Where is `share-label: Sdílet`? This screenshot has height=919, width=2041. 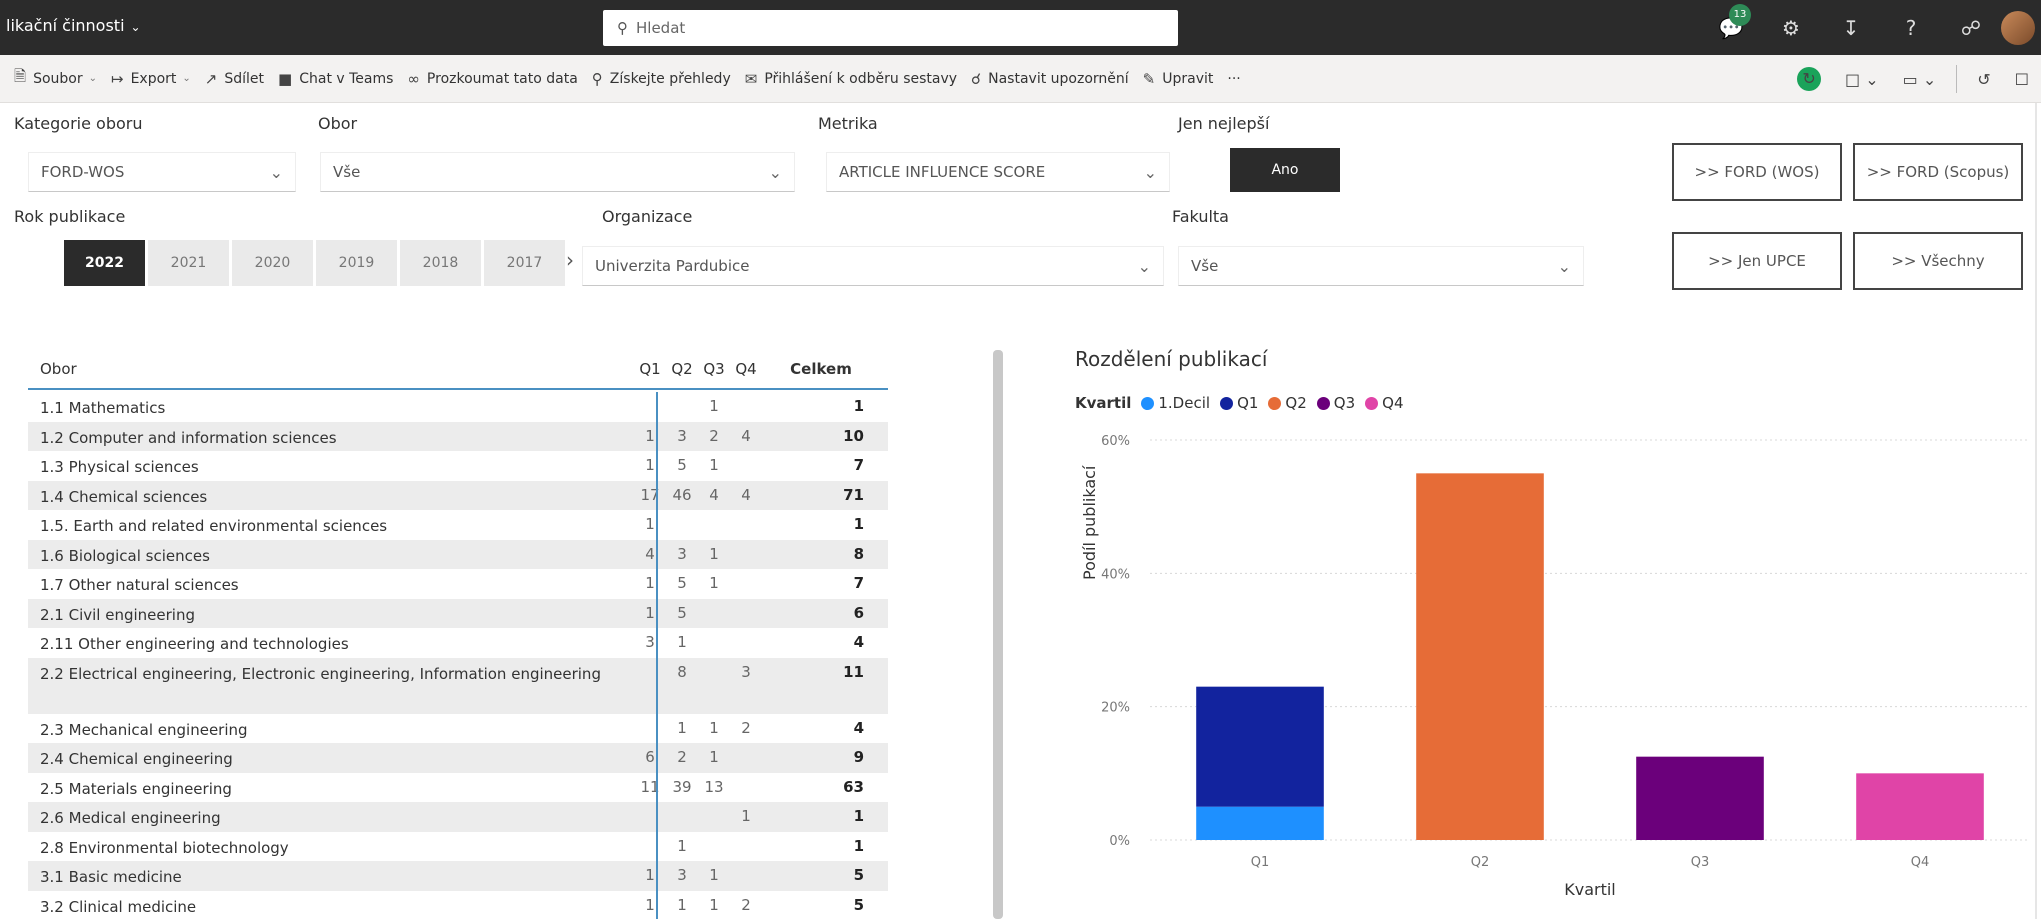
share-label: Sdílet is located at coordinates (244, 78).